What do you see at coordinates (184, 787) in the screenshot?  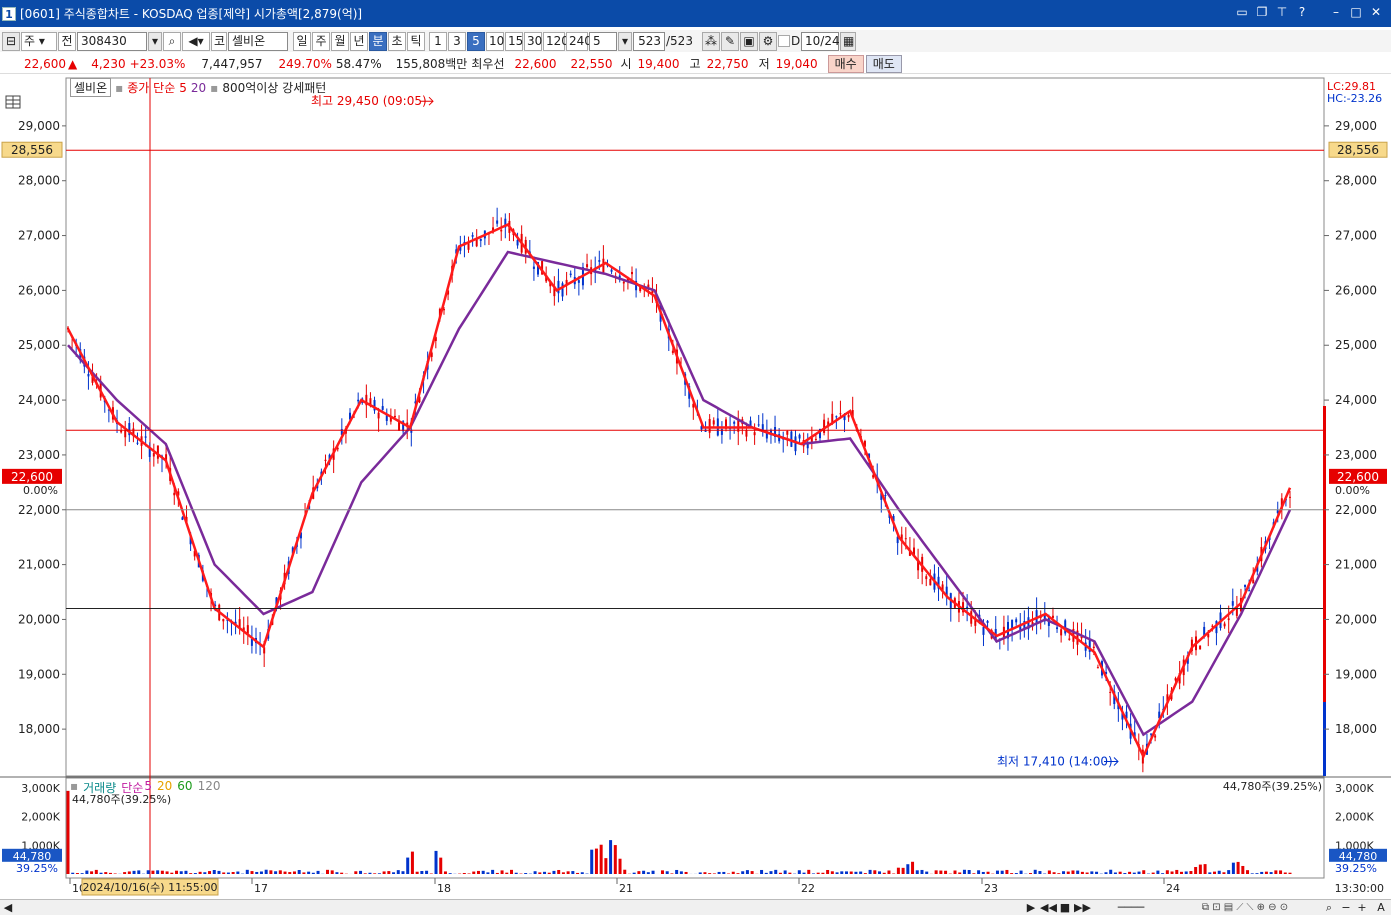 I see `vol-legend-ma60: 60` at bounding box center [184, 787].